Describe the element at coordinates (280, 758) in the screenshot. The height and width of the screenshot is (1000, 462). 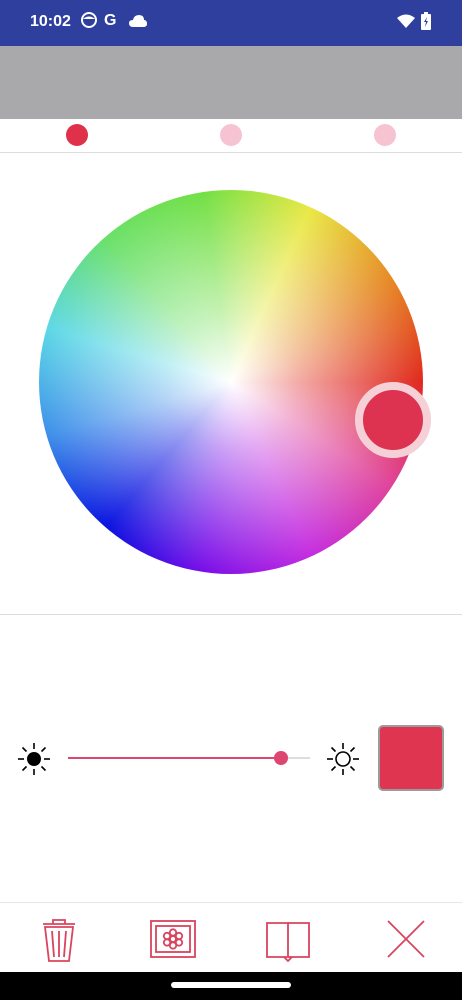
I see `brightness-slider-thumb` at that location.